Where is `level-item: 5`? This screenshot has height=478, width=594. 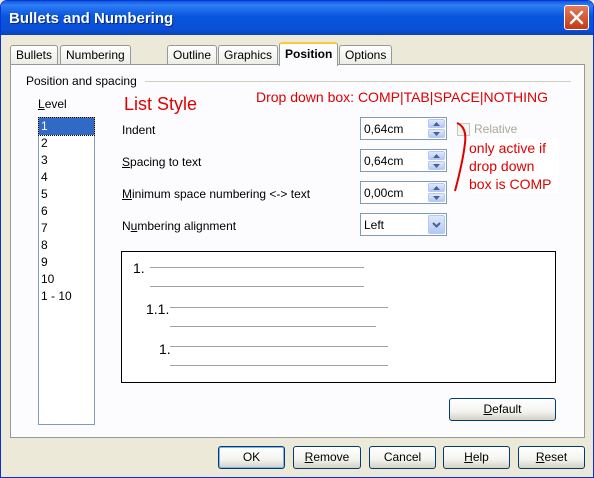 level-item: 5 is located at coordinates (66, 194).